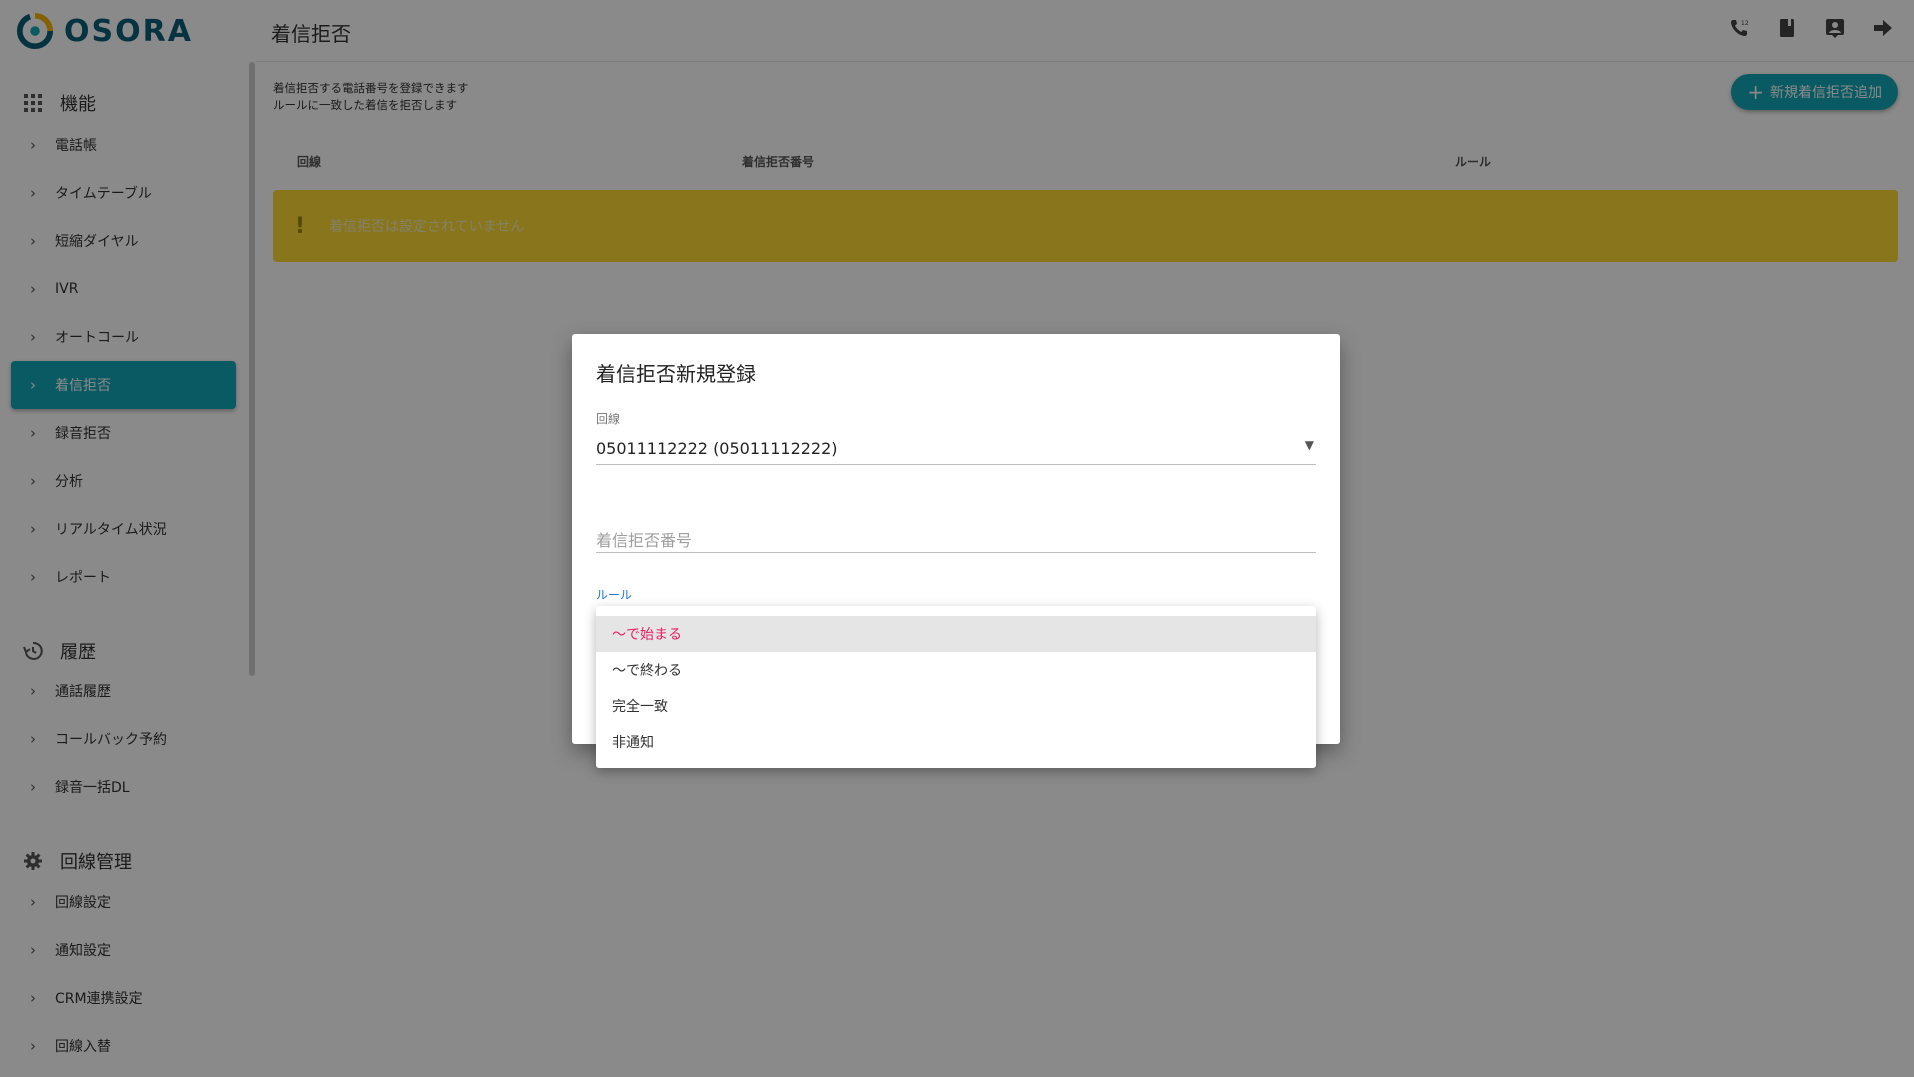  What do you see at coordinates (1309, 445) in the screenshot?
I see `dropdown-caret-icon: ▼` at bounding box center [1309, 445].